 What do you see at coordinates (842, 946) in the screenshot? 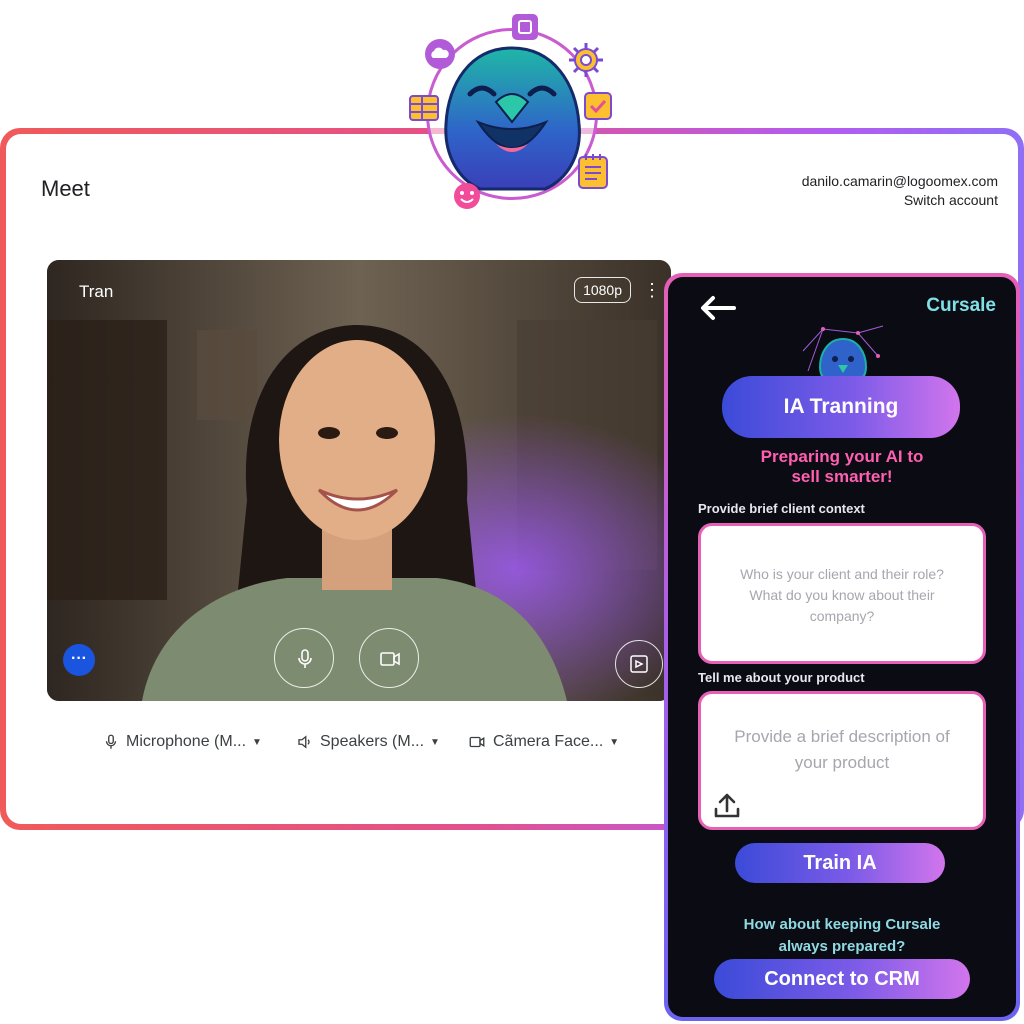
I see `crm-prompt-line-2: always prepared?` at bounding box center [842, 946].